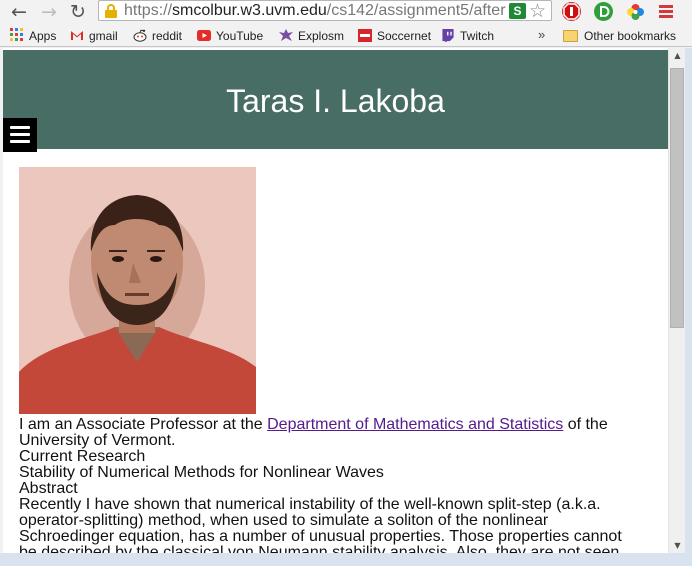 This screenshot has height=566, width=692. What do you see at coordinates (541, 34) in the screenshot?
I see `bookmarks-overflow-button: »` at bounding box center [541, 34].